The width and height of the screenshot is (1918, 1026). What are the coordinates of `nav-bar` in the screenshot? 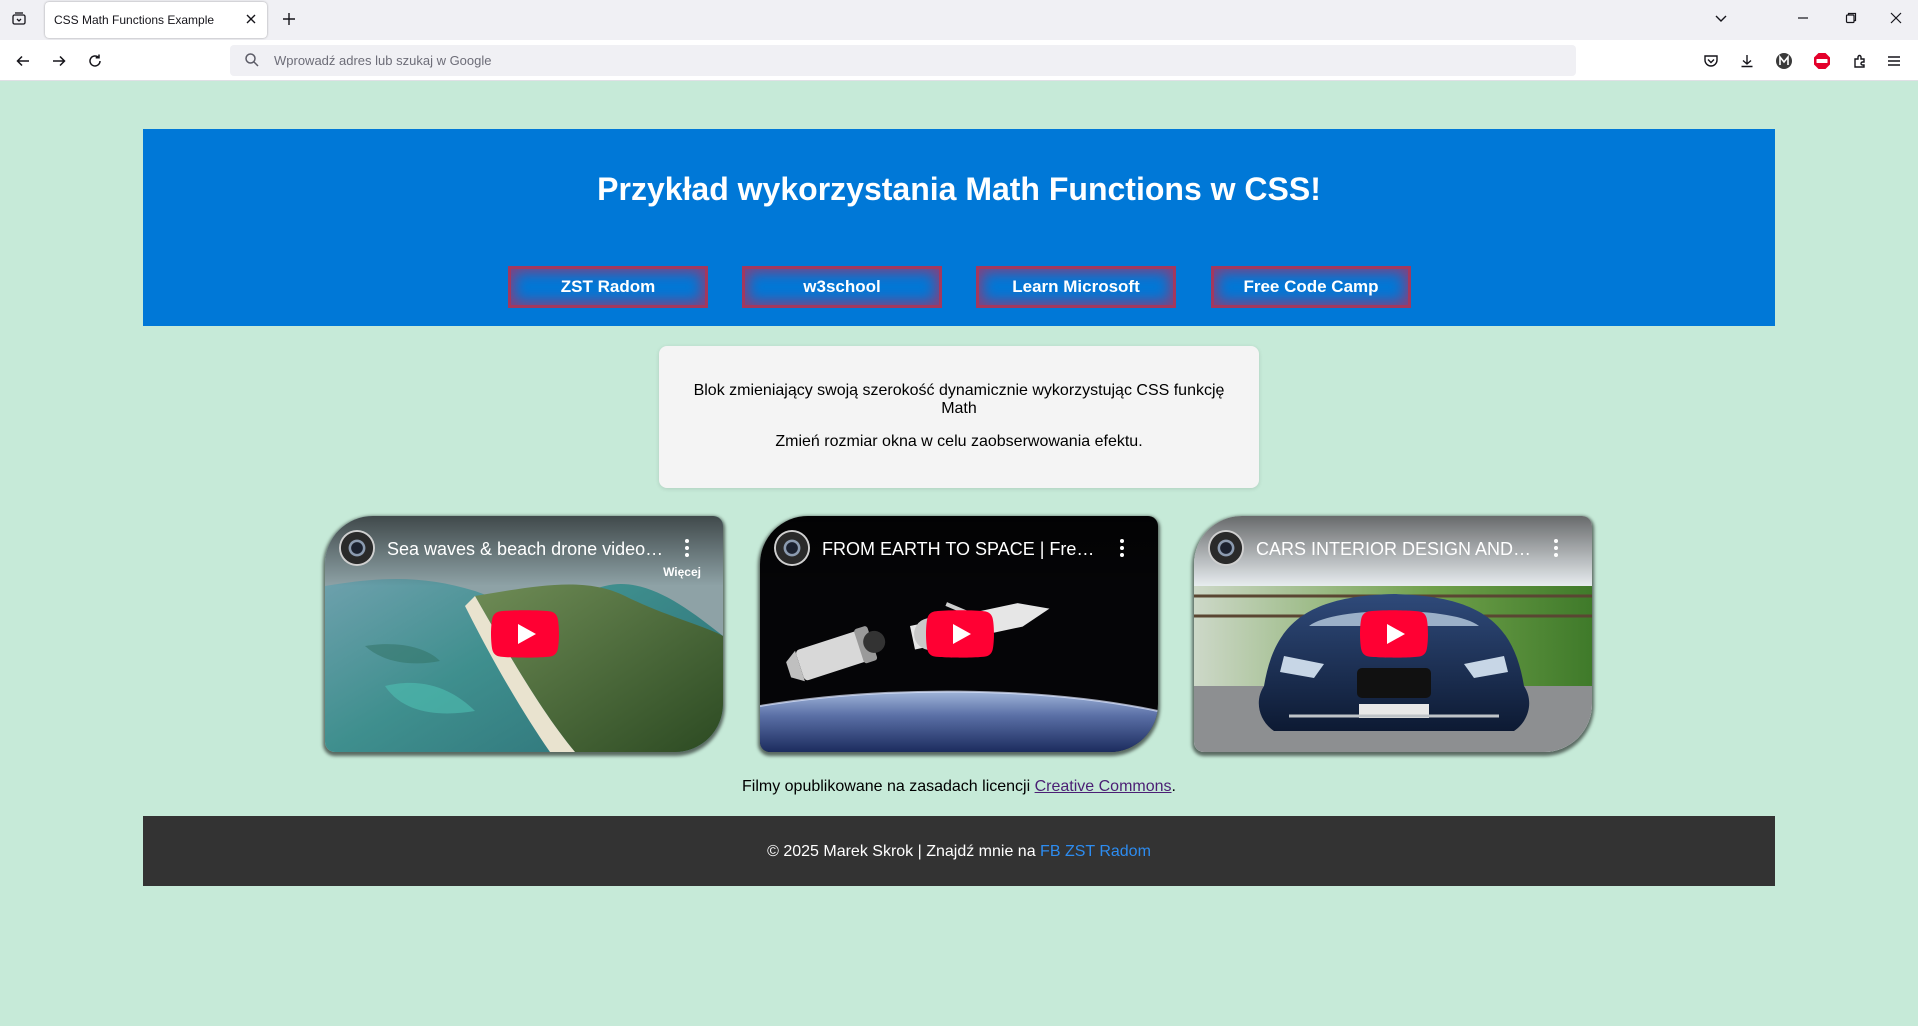 It's located at (959, 60).